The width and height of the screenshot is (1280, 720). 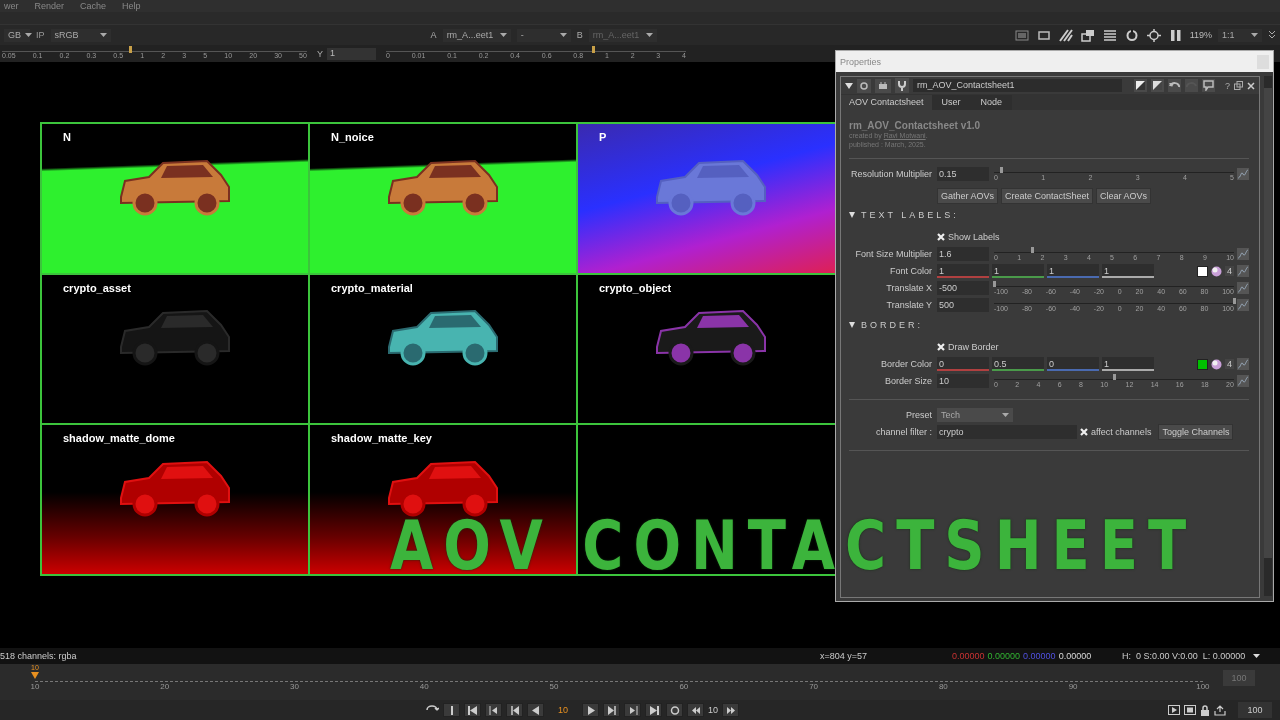 What do you see at coordinates (1200, 35) in the screenshot?
I see `zoom-level: 119%` at bounding box center [1200, 35].